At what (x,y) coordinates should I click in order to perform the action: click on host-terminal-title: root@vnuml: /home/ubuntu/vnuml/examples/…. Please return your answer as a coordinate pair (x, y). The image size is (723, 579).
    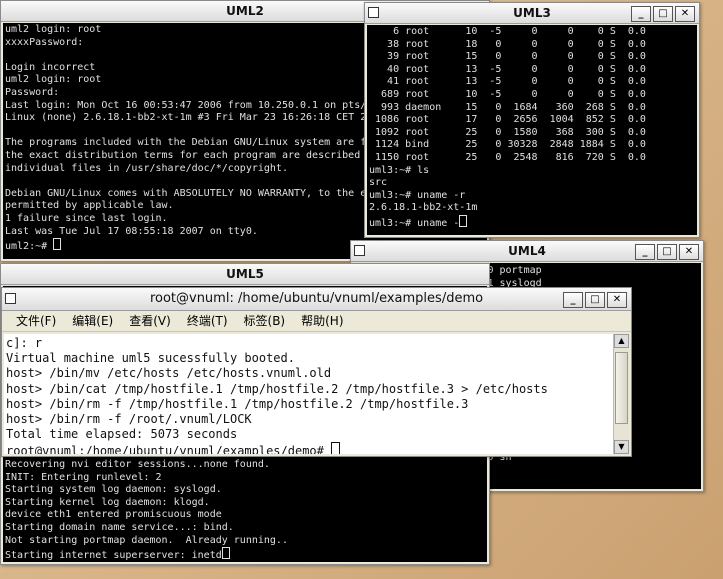
    Looking at the image, I should click on (316, 298).